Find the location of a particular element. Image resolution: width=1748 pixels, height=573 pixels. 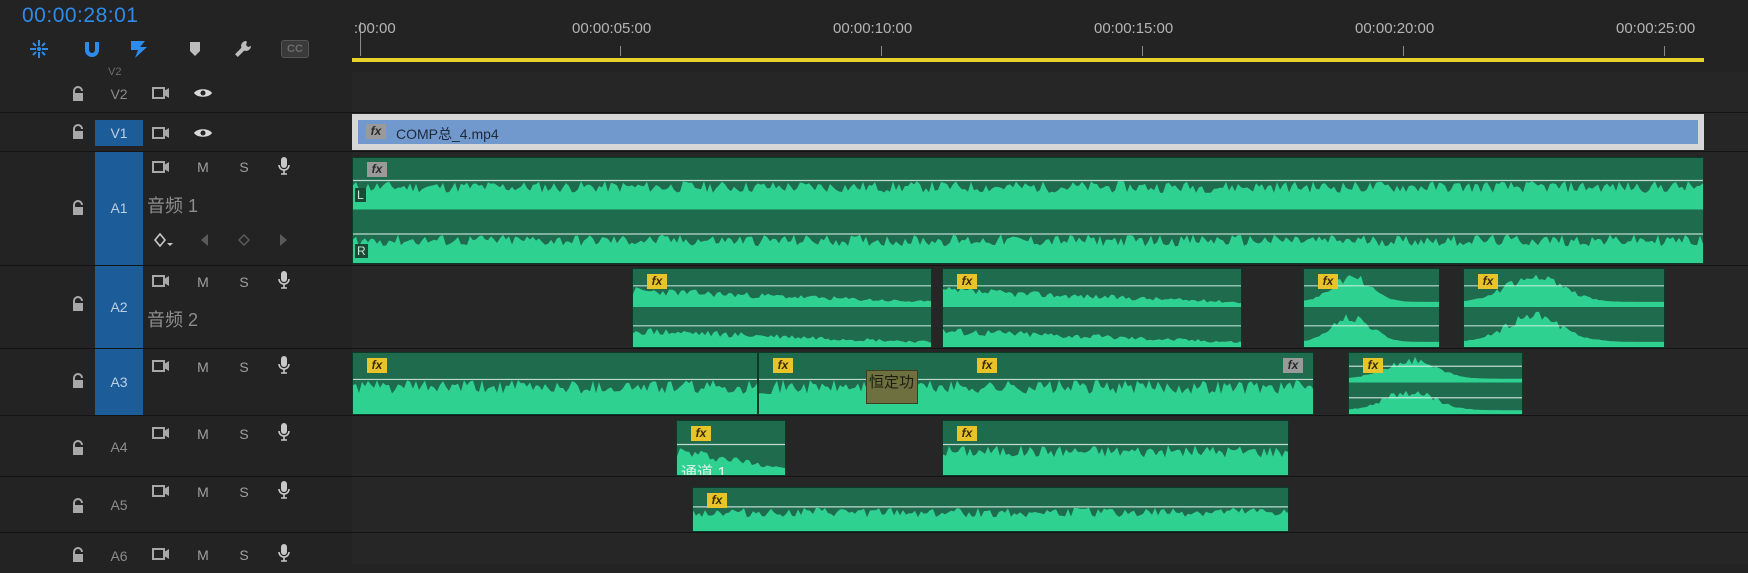

track-header-a6: A6 M S is located at coordinates (176, 553).